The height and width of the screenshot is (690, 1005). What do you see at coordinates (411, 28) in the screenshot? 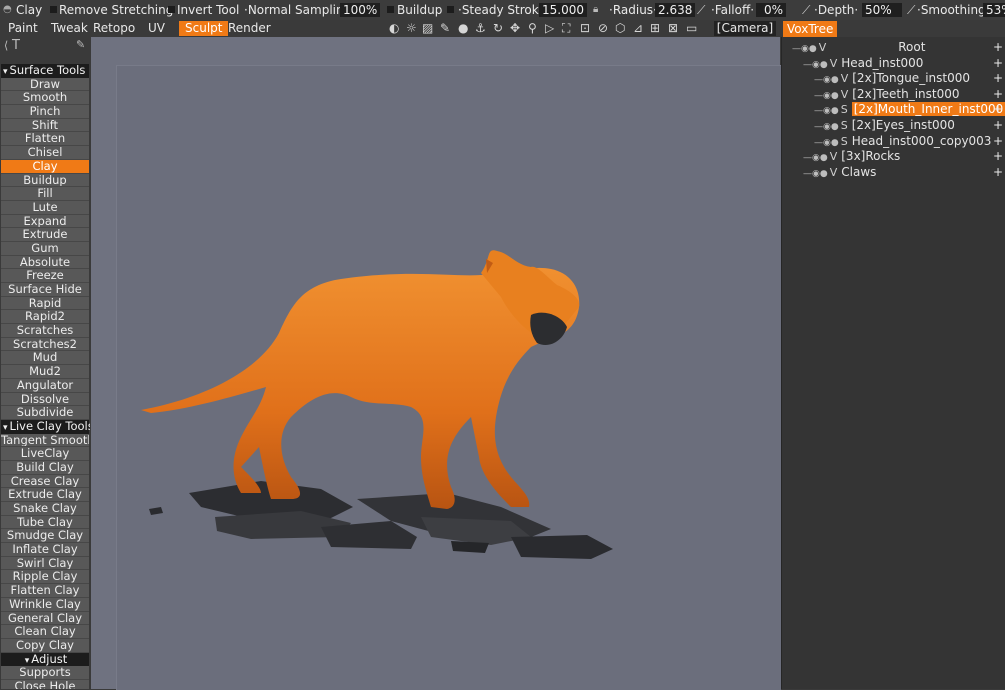
I see `light-icon: ☼` at bounding box center [411, 28].